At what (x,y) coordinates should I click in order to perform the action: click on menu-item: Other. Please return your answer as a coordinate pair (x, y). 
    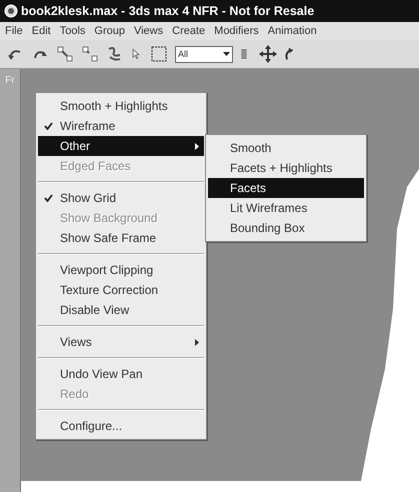
    Looking at the image, I should click on (121, 146).